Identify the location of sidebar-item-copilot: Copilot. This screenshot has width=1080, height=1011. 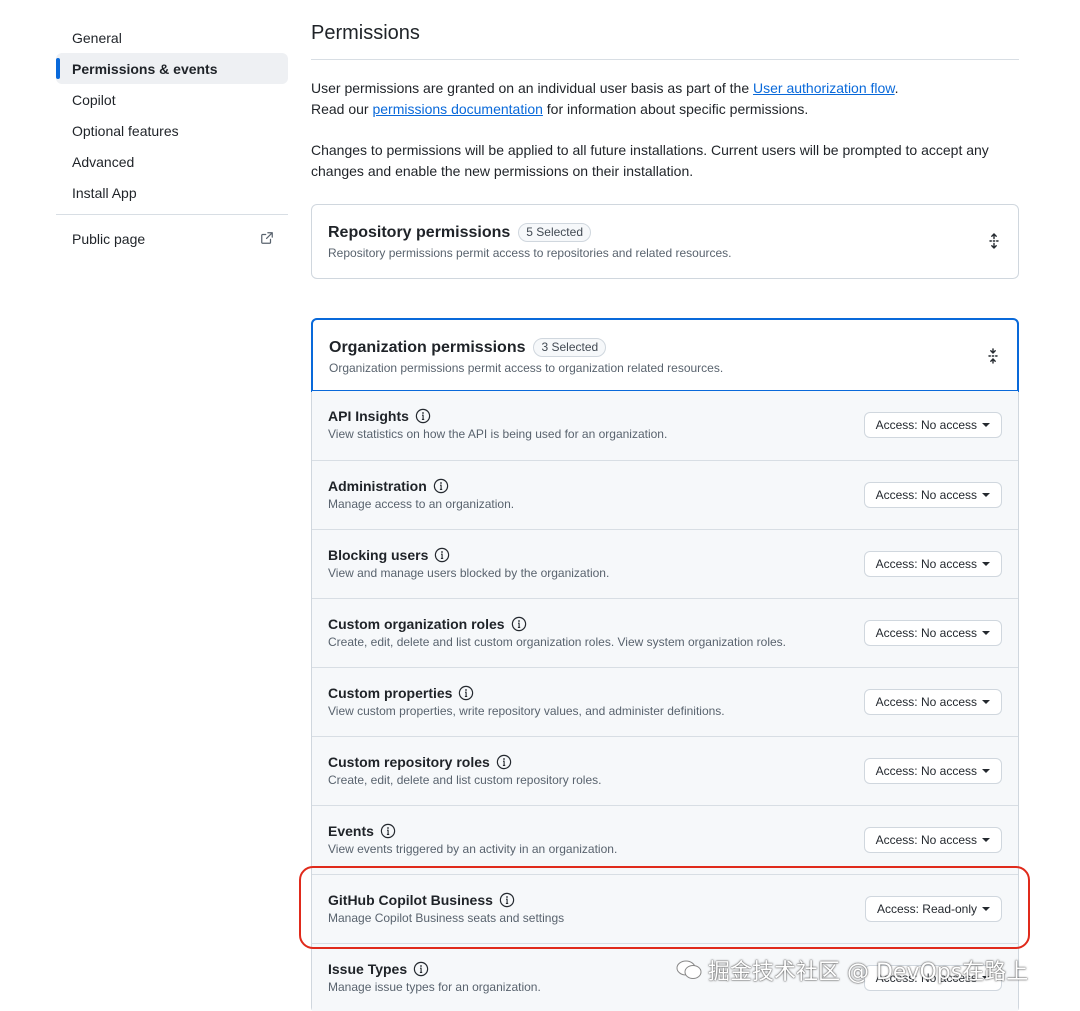
(172, 99).